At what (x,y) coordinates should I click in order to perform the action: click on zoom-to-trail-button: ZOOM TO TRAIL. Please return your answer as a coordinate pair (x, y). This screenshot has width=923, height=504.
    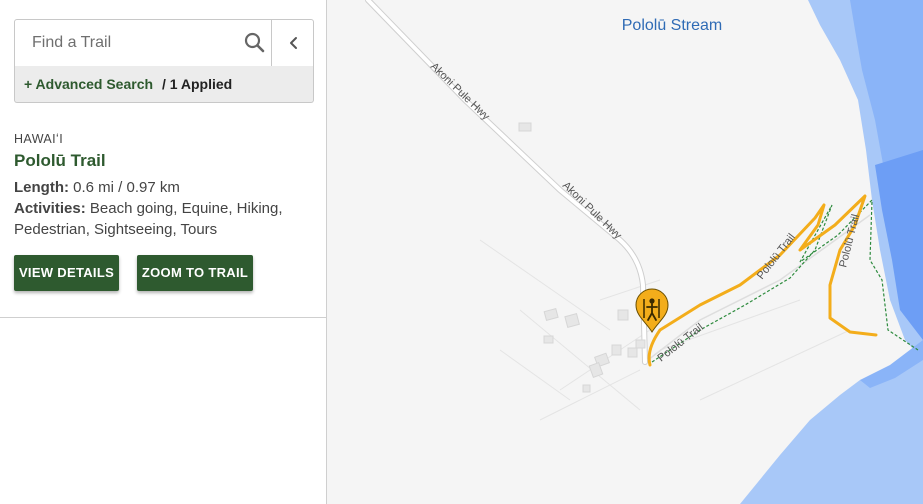
    Looking at the image, I should click on (195, 273).